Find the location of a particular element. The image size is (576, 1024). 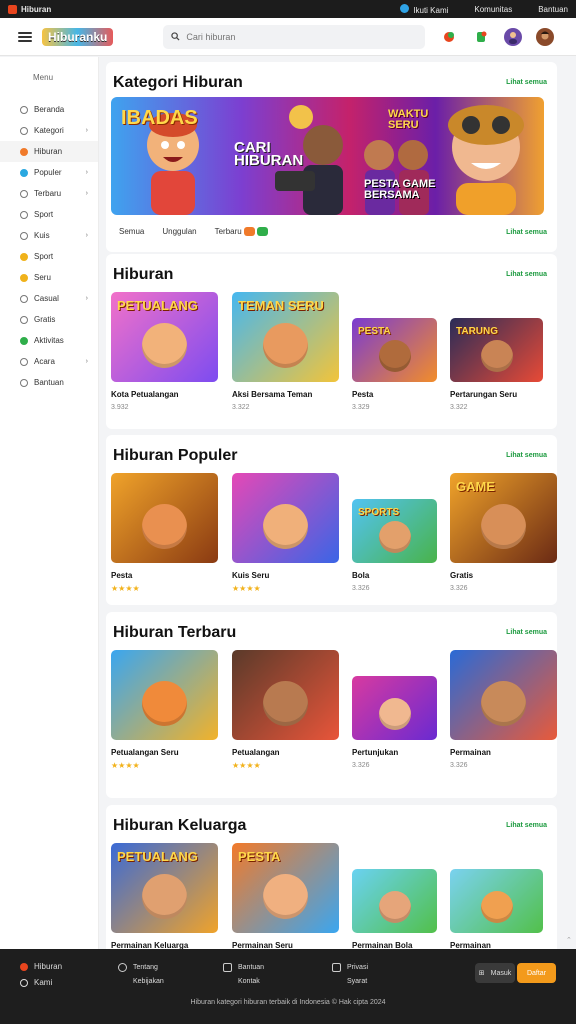

sidebar-item-7: Sport is located at coordinates (49, 256).